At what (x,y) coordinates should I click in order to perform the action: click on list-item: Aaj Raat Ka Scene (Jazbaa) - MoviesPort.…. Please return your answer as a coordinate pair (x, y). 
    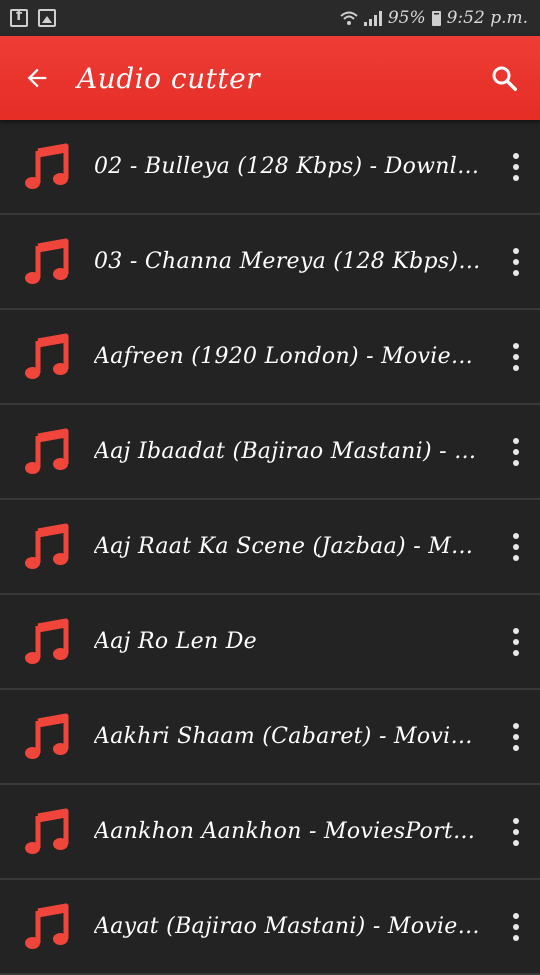
    Looking at the image, I should click on (270, 547).